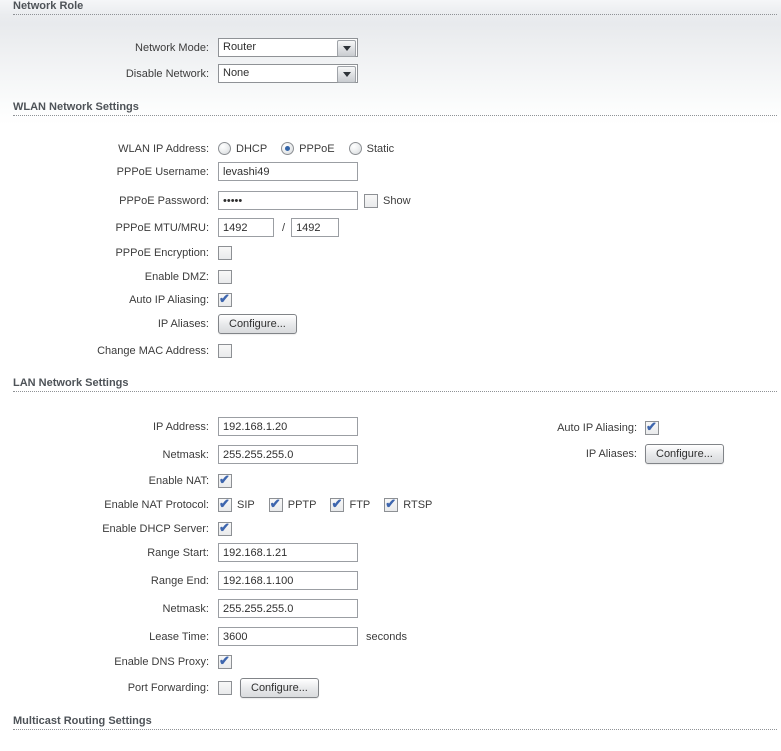 The width and height of the screenshot is (781, 751). What do you see at coordinates (288, 580) in the screenshot?
I see `range-end-input` at bounding box center [288, 580].